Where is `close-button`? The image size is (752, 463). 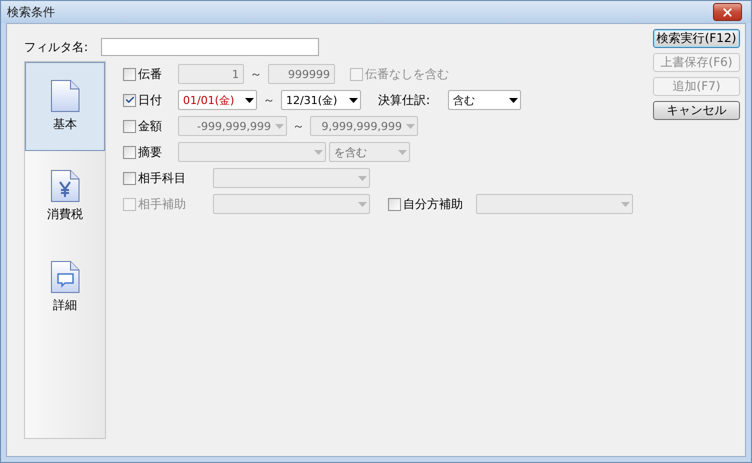 close-button is located at coordinates (727, 12).